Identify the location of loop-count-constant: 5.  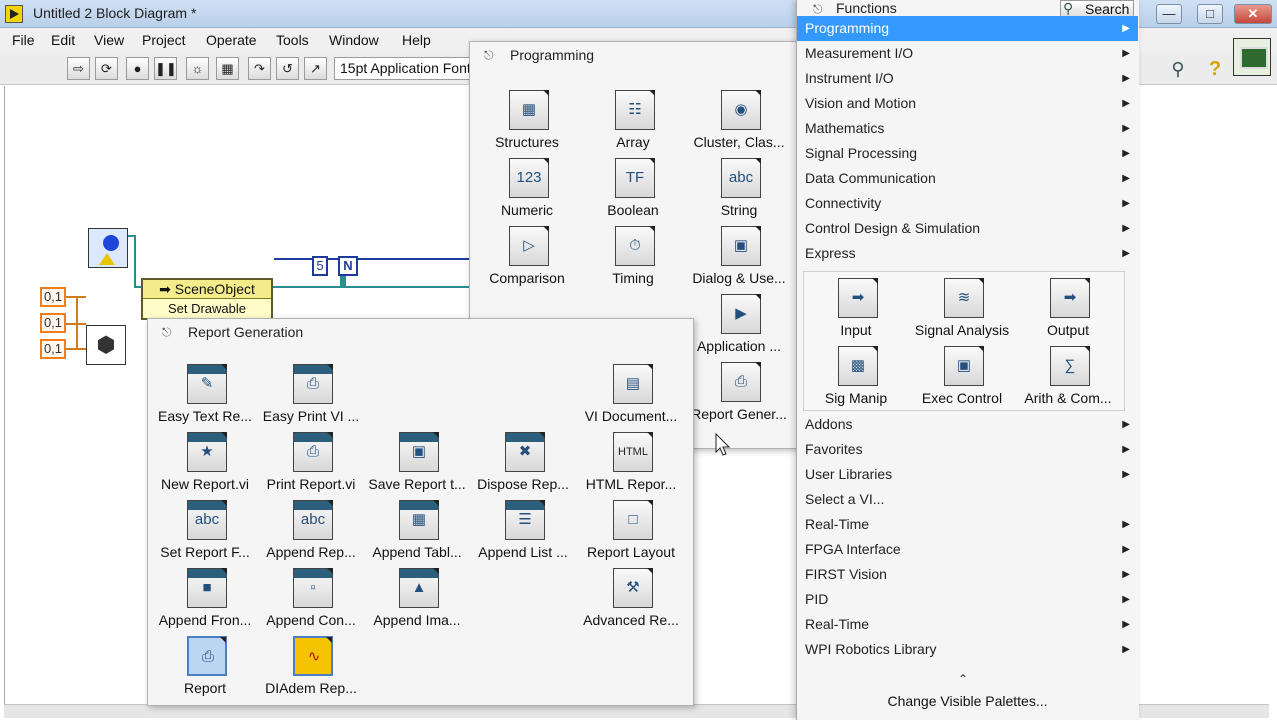
(320, 266).